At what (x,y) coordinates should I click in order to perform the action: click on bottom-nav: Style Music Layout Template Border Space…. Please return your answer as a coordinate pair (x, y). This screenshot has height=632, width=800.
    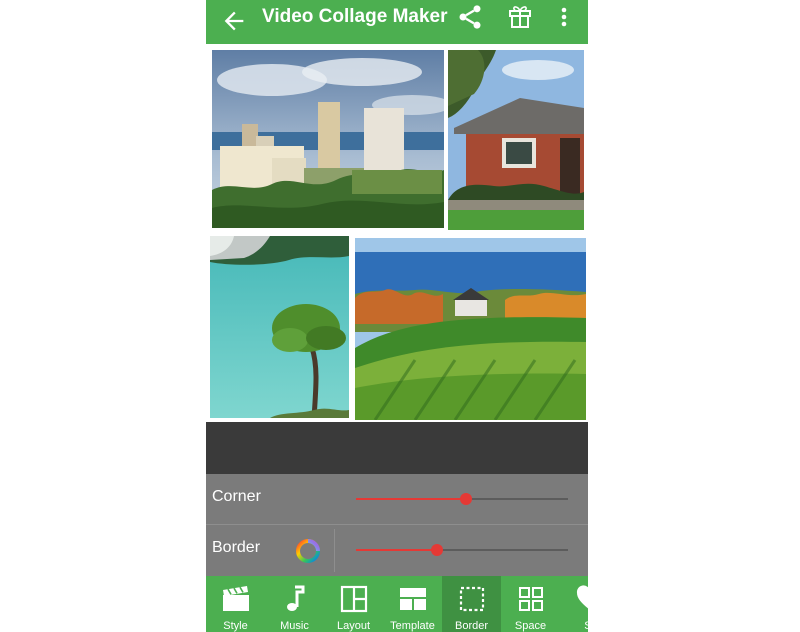
    Looking at the image, I should click on (397, 604).